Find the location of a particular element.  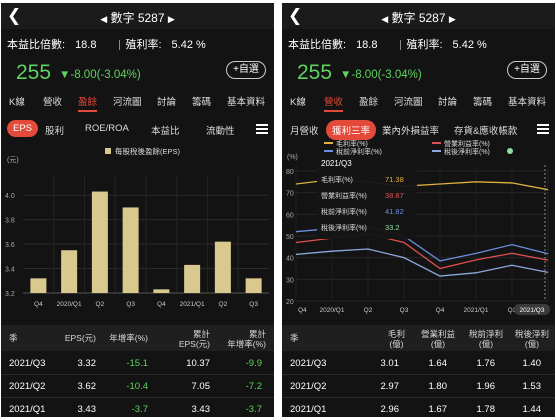

tooltip-label: 稅後淨利率(%) is located at coordinates (344, 227).